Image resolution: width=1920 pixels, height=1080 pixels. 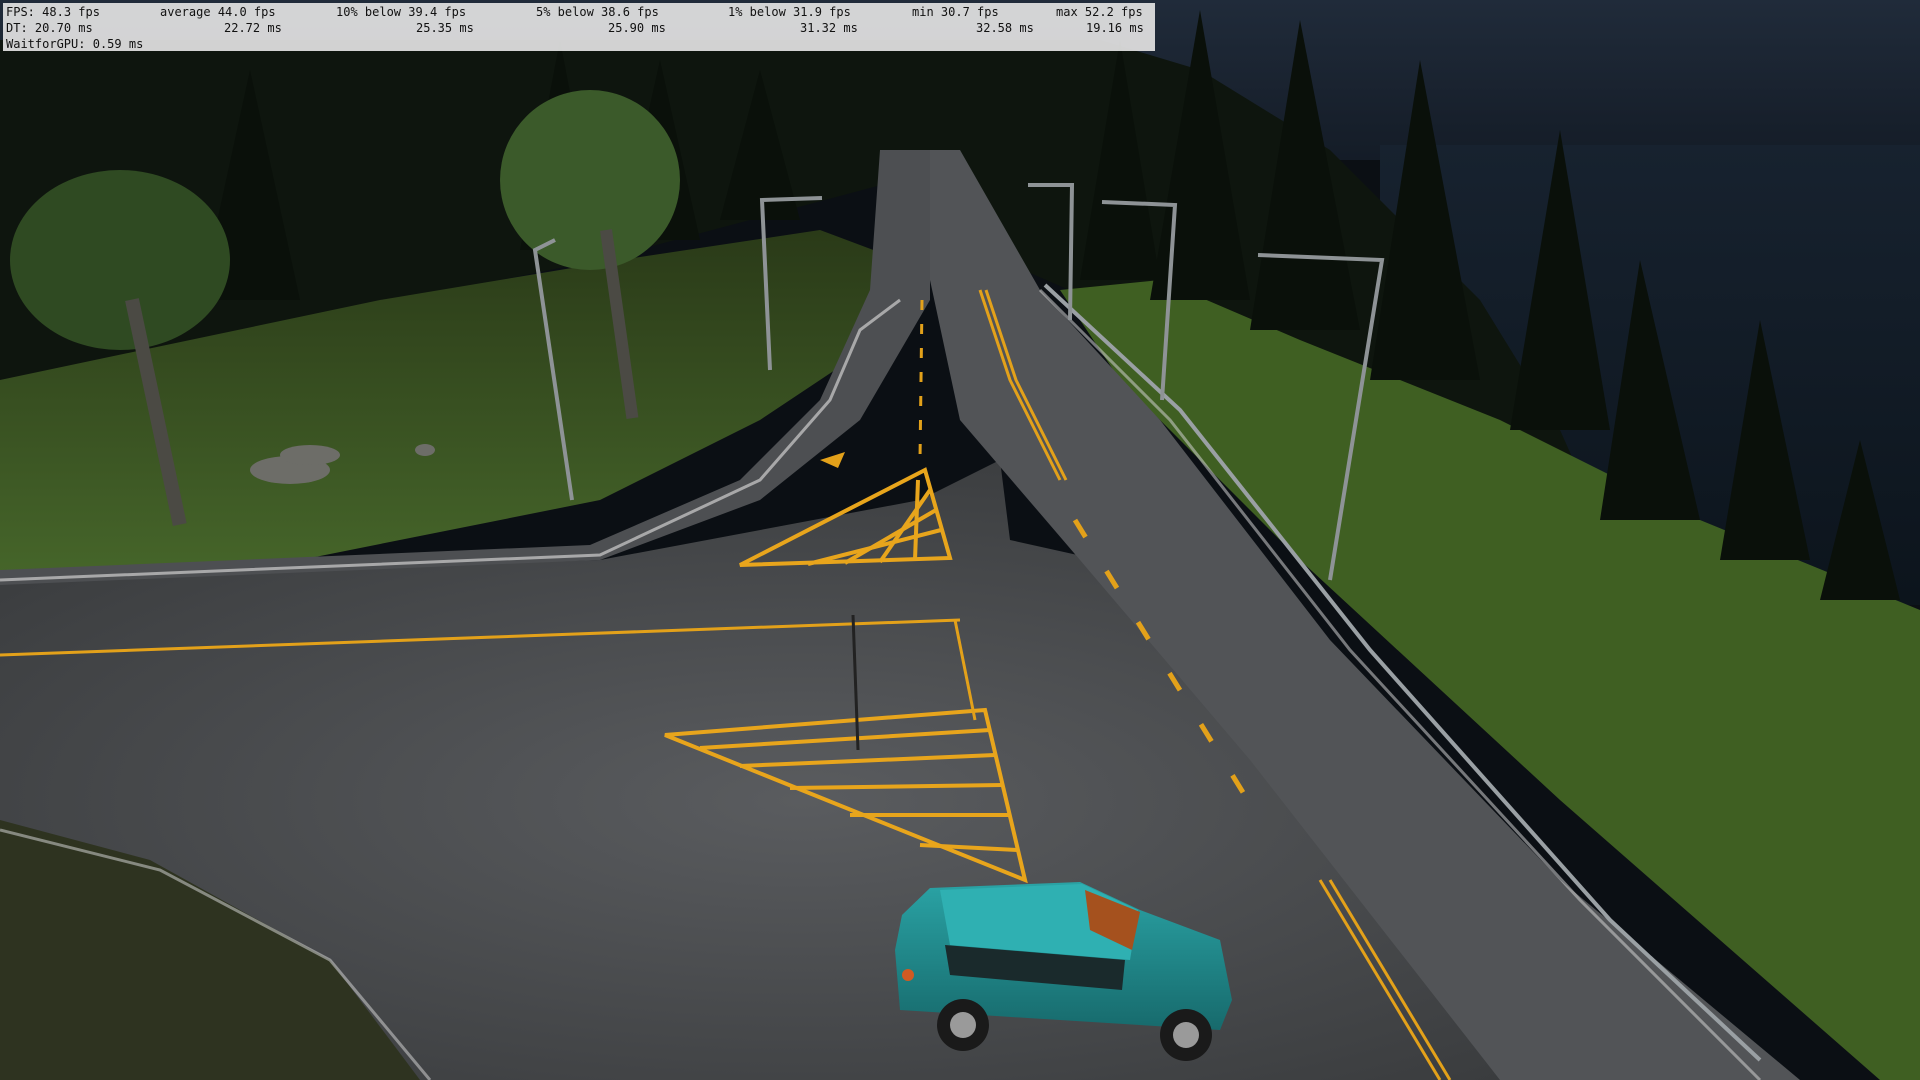 What do you see at coordinates (955, 12) in the screenshot?
I see `stat-min-fps: min 30.7 fps` at bounding box center [955, 12].